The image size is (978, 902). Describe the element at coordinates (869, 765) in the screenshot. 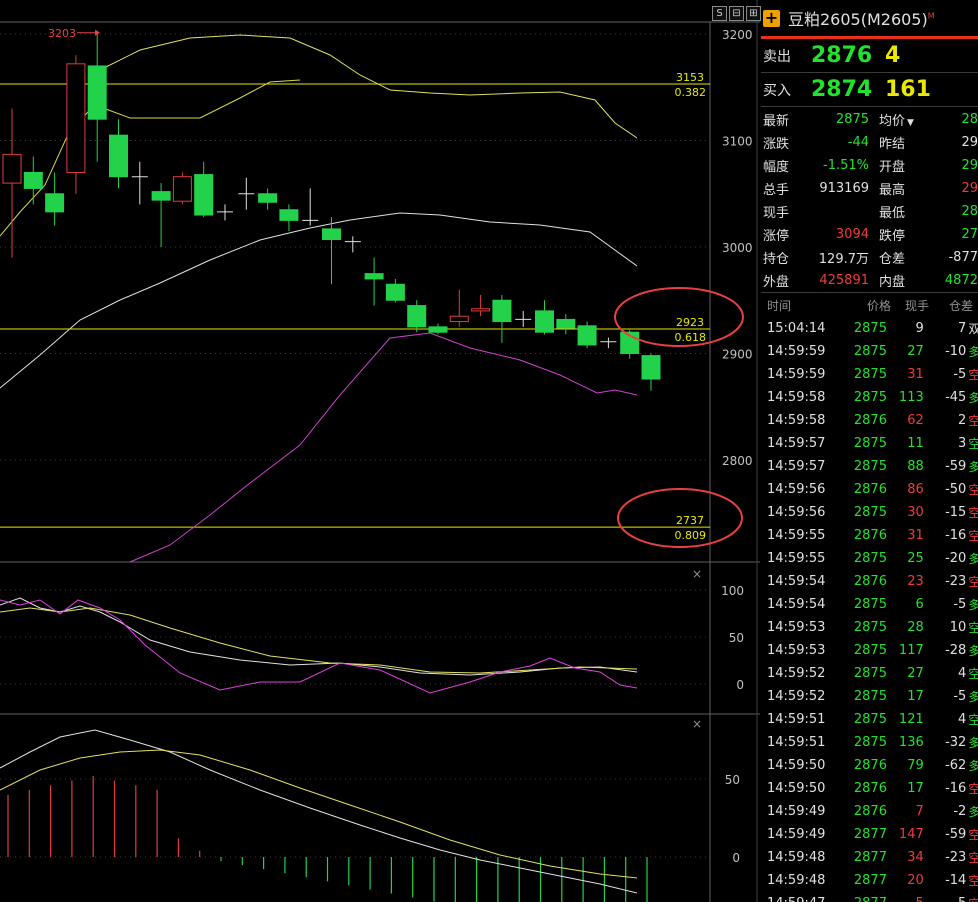

I see `tick-row: 14:59:50 2876 79 -62 多` at that location.